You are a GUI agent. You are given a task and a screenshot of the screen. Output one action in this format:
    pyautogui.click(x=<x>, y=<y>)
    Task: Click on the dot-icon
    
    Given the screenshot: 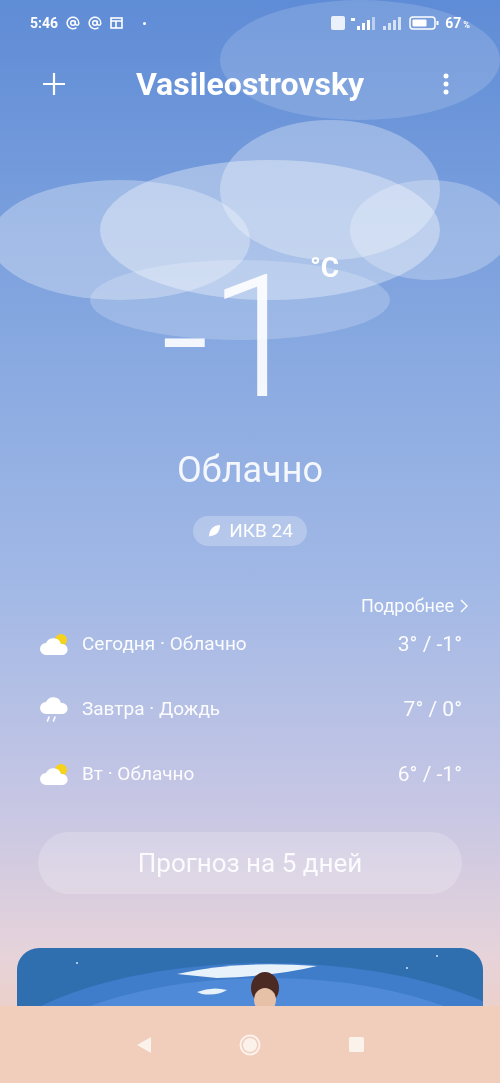 What is the action you would take?
    pyautogui.click(x=145, y=23)
    